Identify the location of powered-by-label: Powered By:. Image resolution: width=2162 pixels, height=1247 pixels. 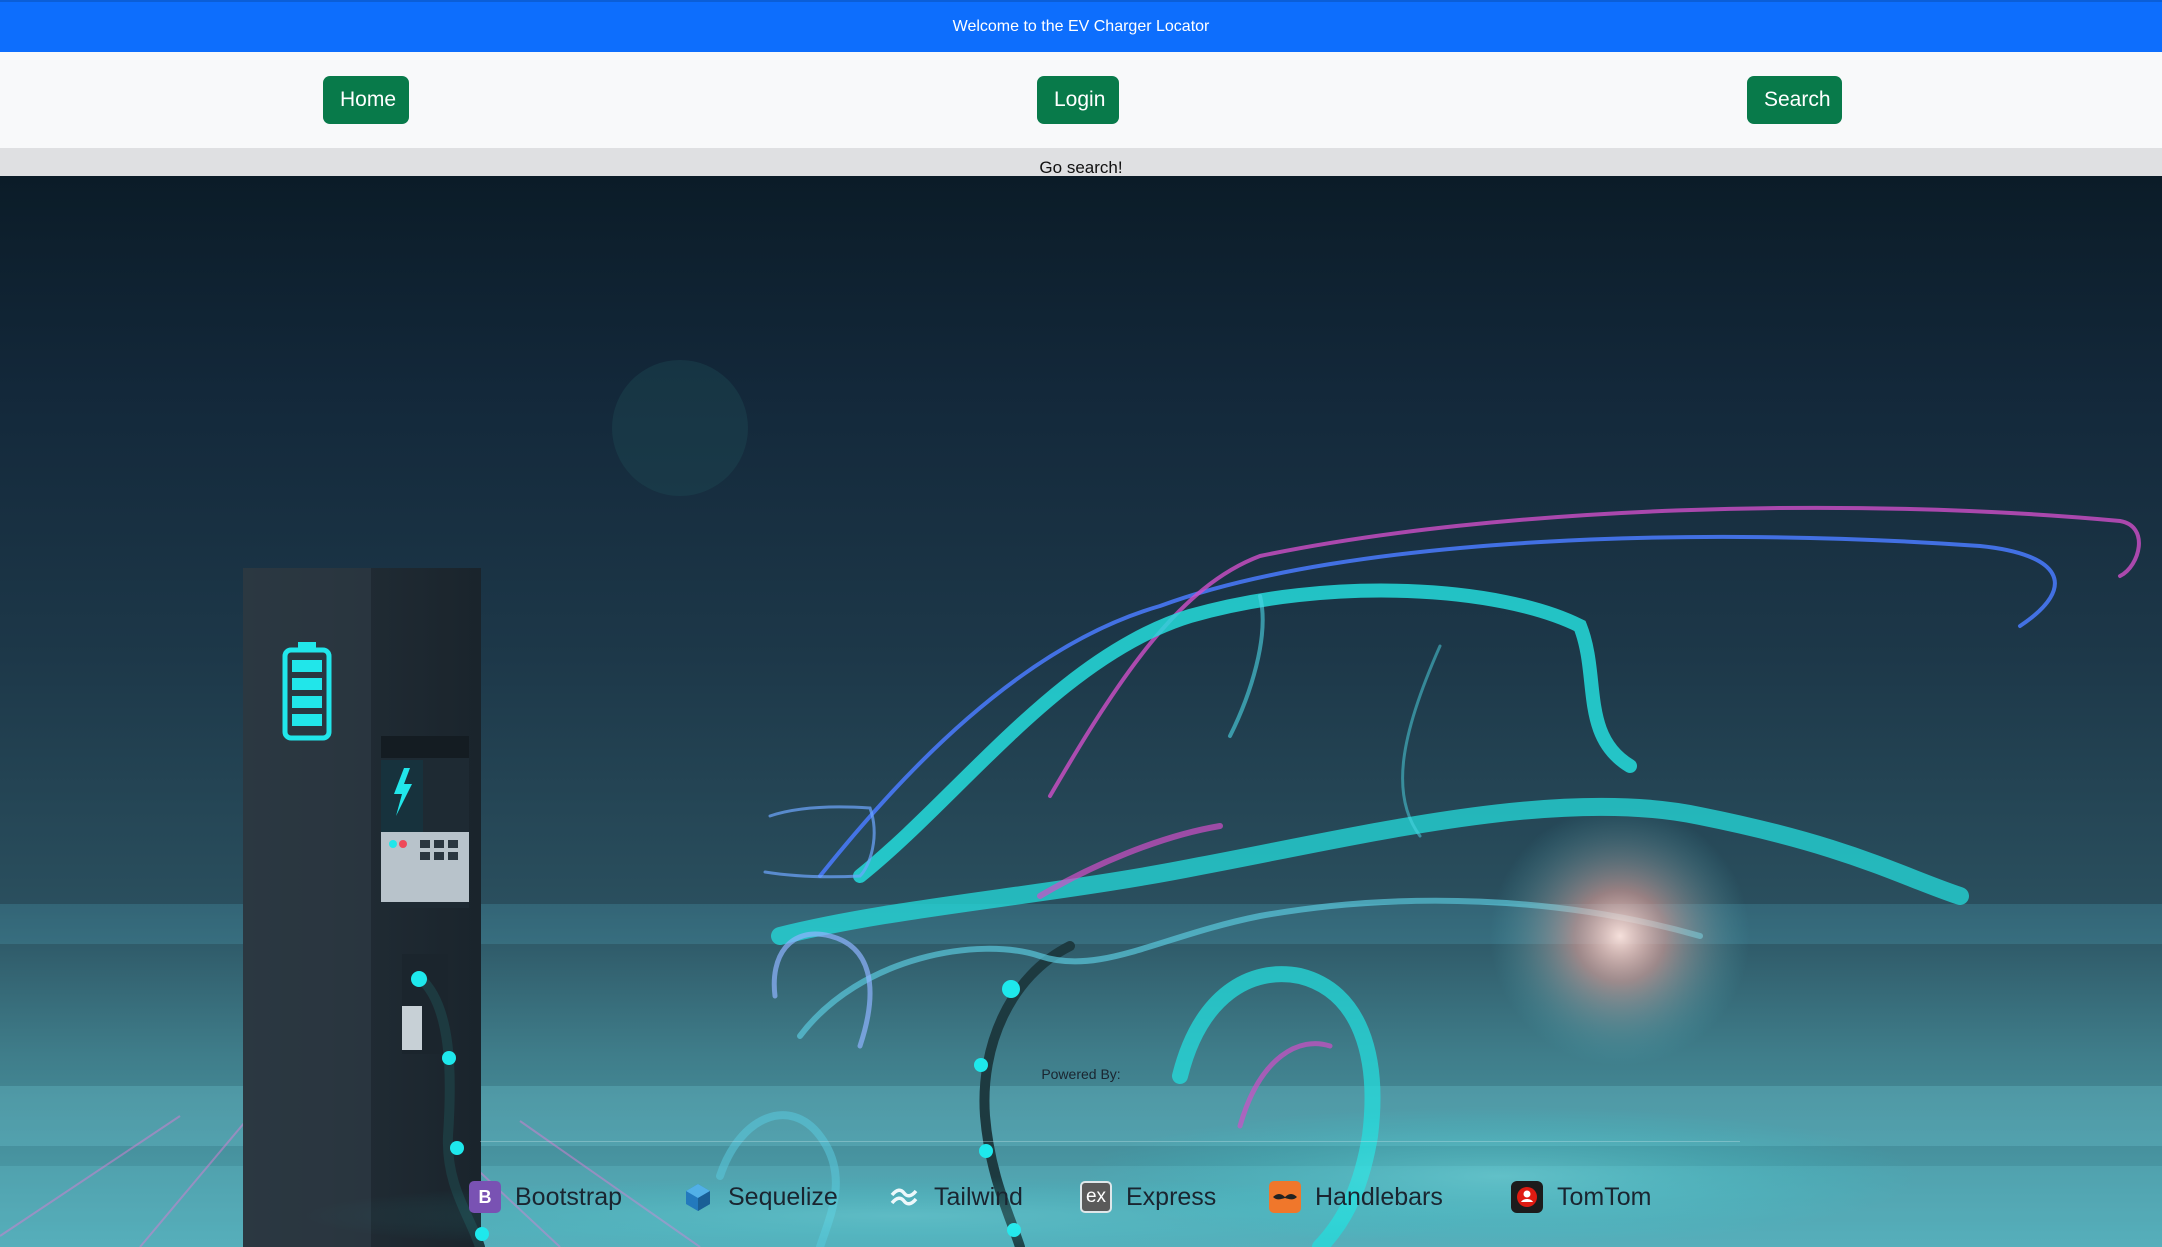
(1081, 1074).